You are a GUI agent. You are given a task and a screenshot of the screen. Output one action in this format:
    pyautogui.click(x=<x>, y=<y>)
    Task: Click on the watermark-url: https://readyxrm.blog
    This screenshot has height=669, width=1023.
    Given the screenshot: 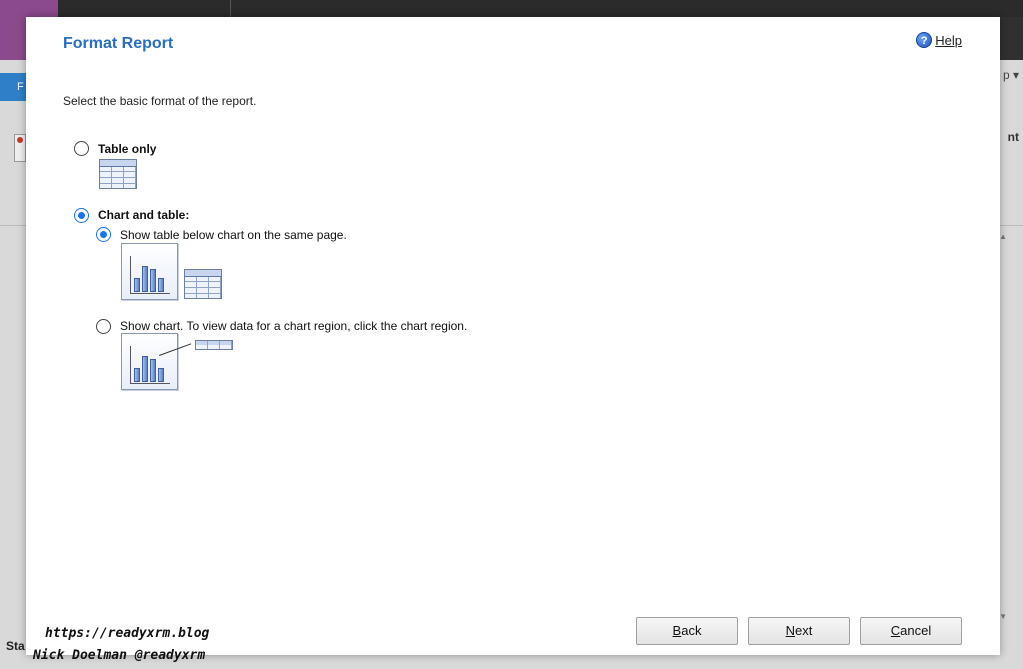 What is the action you would take?
    pyautogui.click(x=127, y=633)
    